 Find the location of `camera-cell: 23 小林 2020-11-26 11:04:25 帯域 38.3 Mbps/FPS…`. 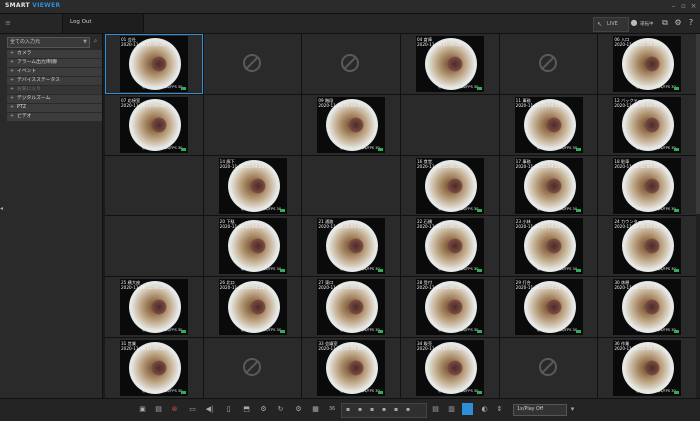

camera-cell: 23 小林 2020-11-26 11:04:25 帯域 38.3 Mbps/FPS… is located at coordinates (548, 246).